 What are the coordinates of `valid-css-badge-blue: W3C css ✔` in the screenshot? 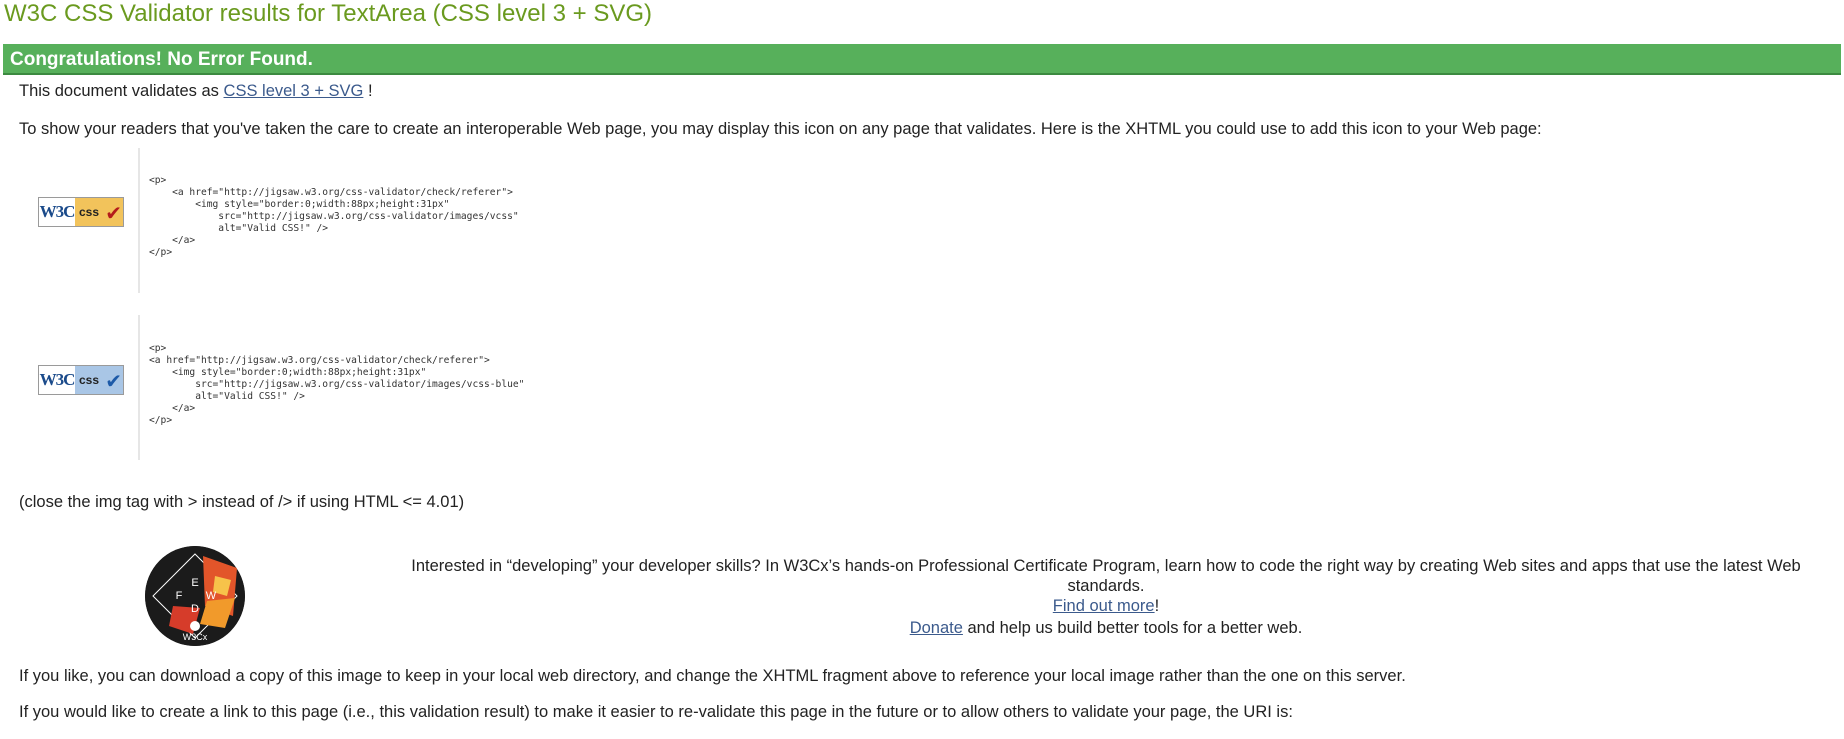 It's located at (81, 380).